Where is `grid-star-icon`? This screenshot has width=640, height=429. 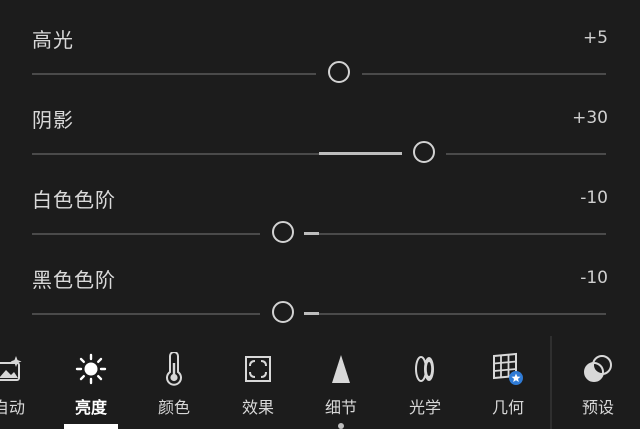
grid-star-icon is located at coordinates (508, 369).